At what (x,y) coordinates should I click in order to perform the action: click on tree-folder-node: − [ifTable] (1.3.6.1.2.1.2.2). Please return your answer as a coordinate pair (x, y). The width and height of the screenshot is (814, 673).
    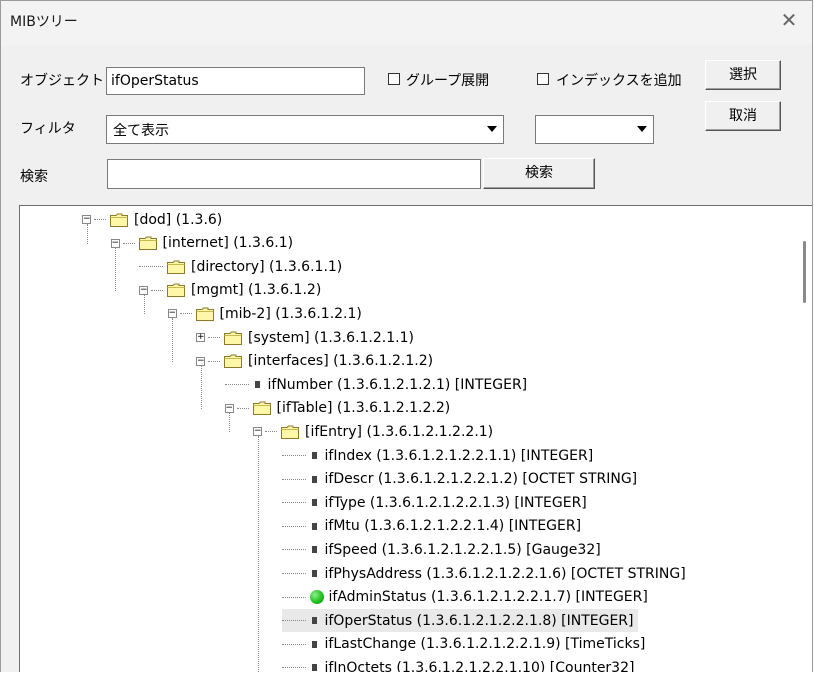
    Looking at the image, I should click on (337, 408).